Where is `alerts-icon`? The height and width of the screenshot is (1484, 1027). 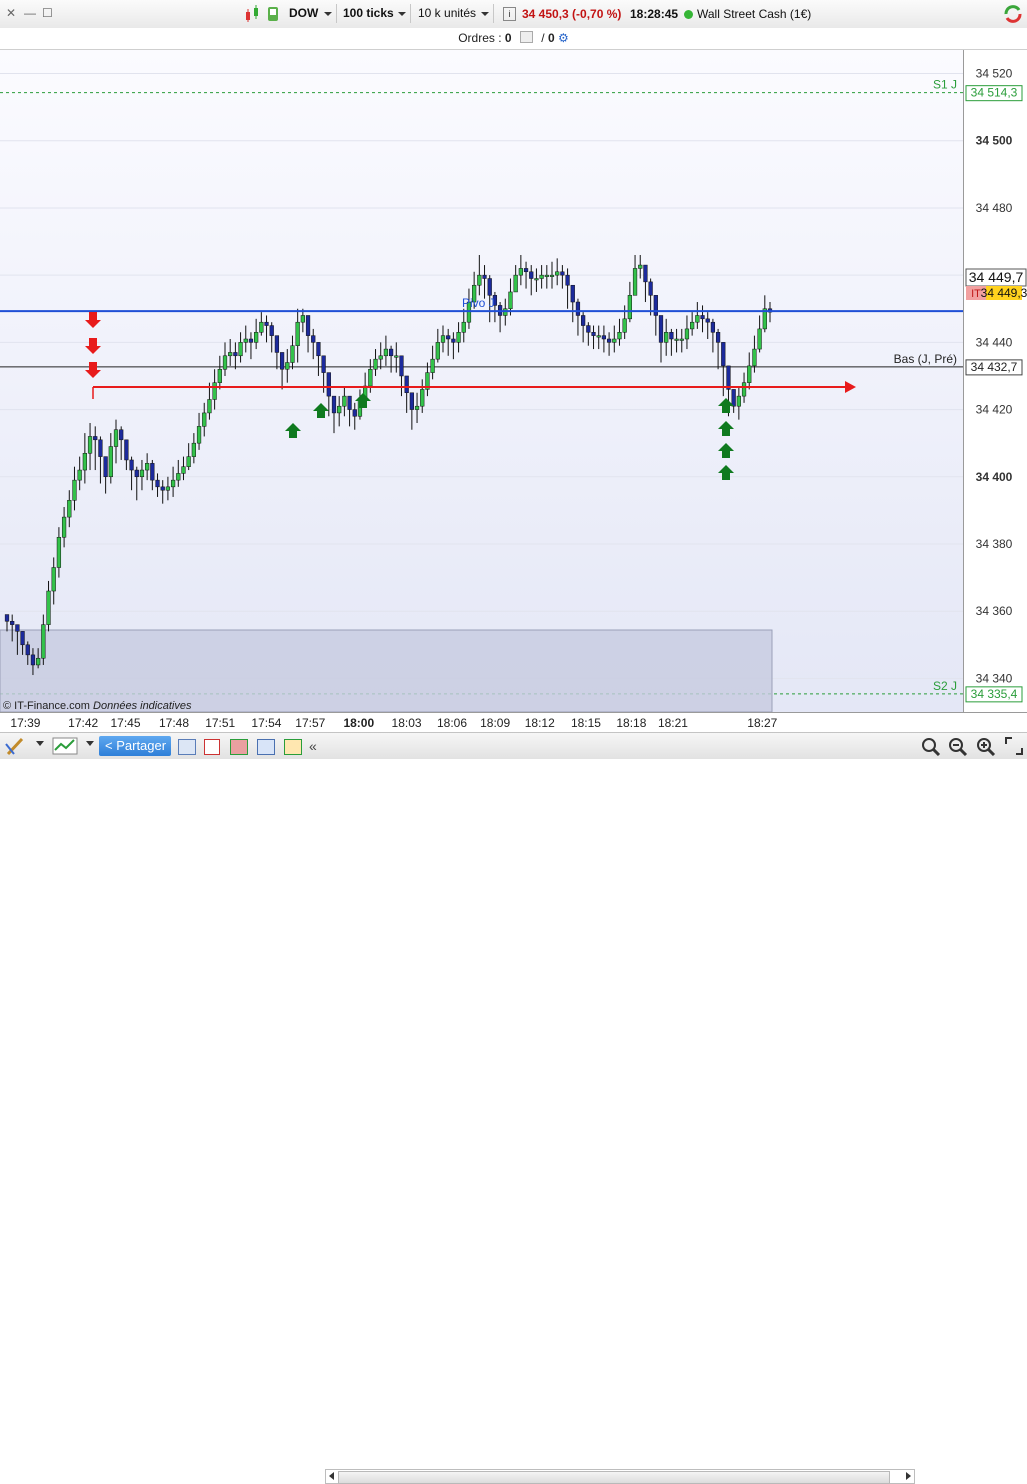
alerts-icon is located at coordinates (293, 747).